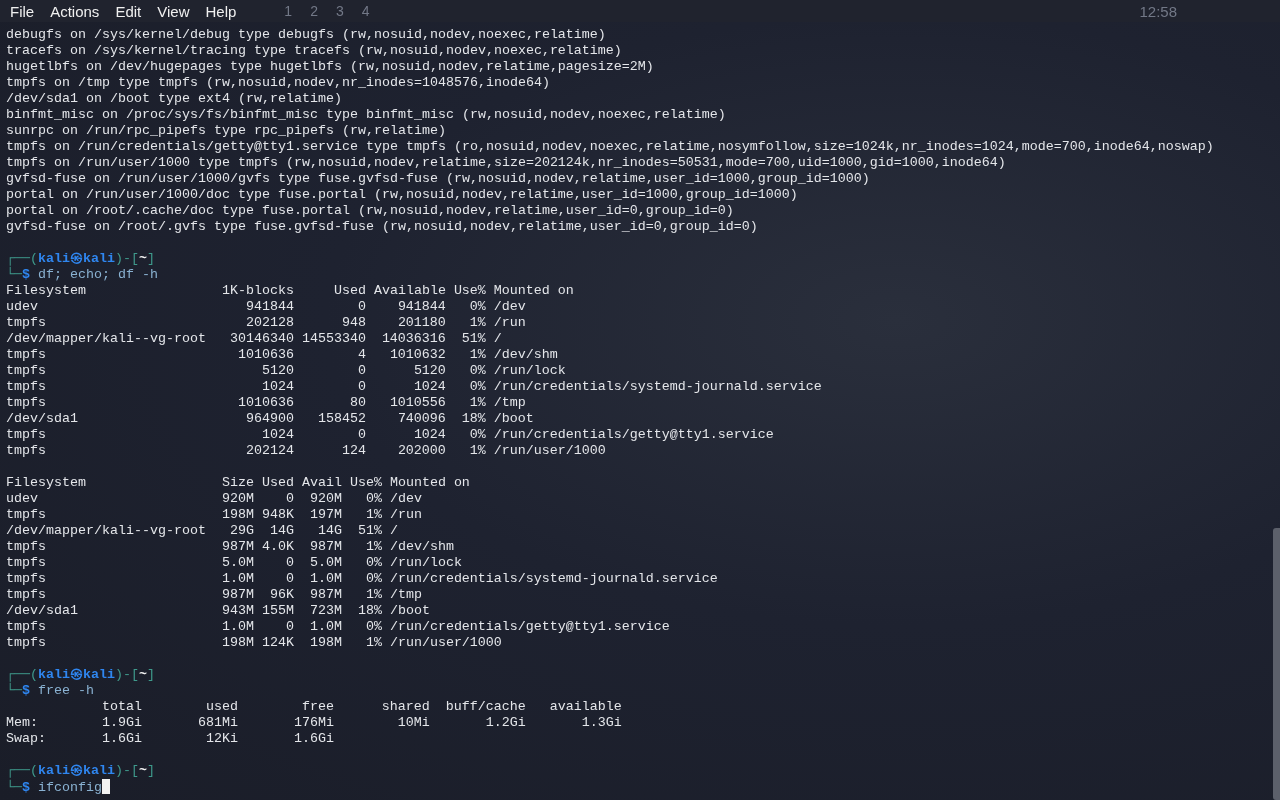 Image resolution: width=1280 pixels, height=800 pixels. What do you see at coordinates (22, 723) in the screenshot?
I see `table-cell-text: Mem:` at bounding box center [22, 723].